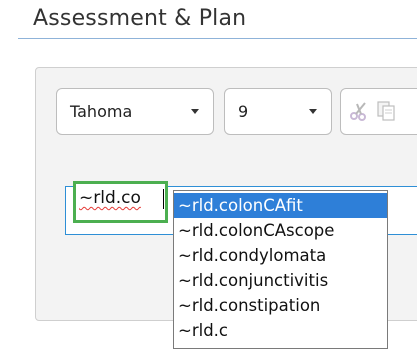 Image resolution: width=417 pixels, height=349 pixels. What do you see at coordinates (217, 38) in the screenshot?
I see `section-divider` at bounding box center [217, 38].